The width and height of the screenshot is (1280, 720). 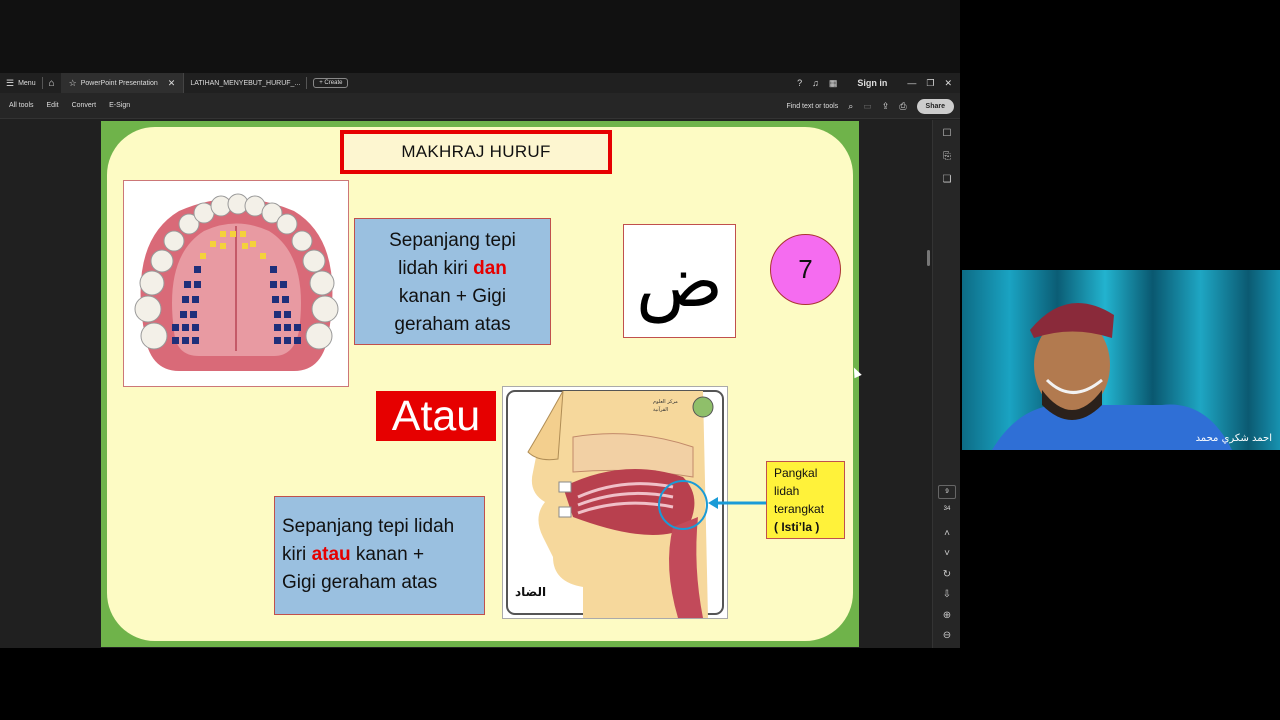 What do you see at coordinates (480, 684) in the screenshot?
I see `zoom-bottom-area` at bounding box center [480, 684].